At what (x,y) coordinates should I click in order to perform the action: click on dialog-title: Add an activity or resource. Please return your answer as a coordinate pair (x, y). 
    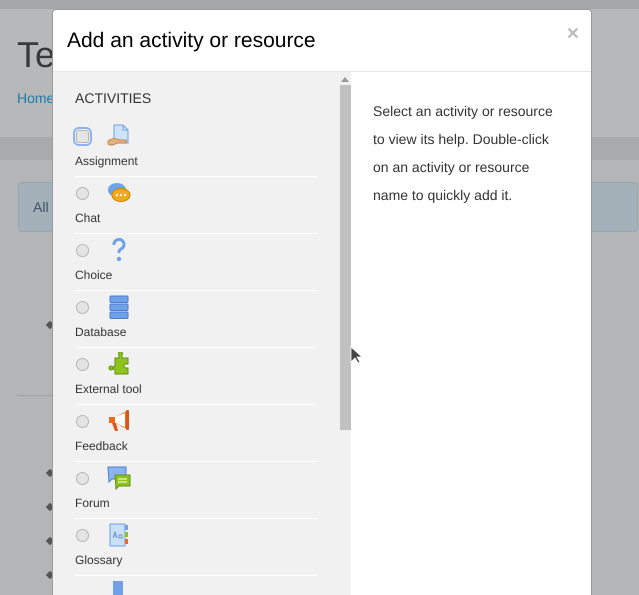
    Looking at the image, I should click on (191, 41).